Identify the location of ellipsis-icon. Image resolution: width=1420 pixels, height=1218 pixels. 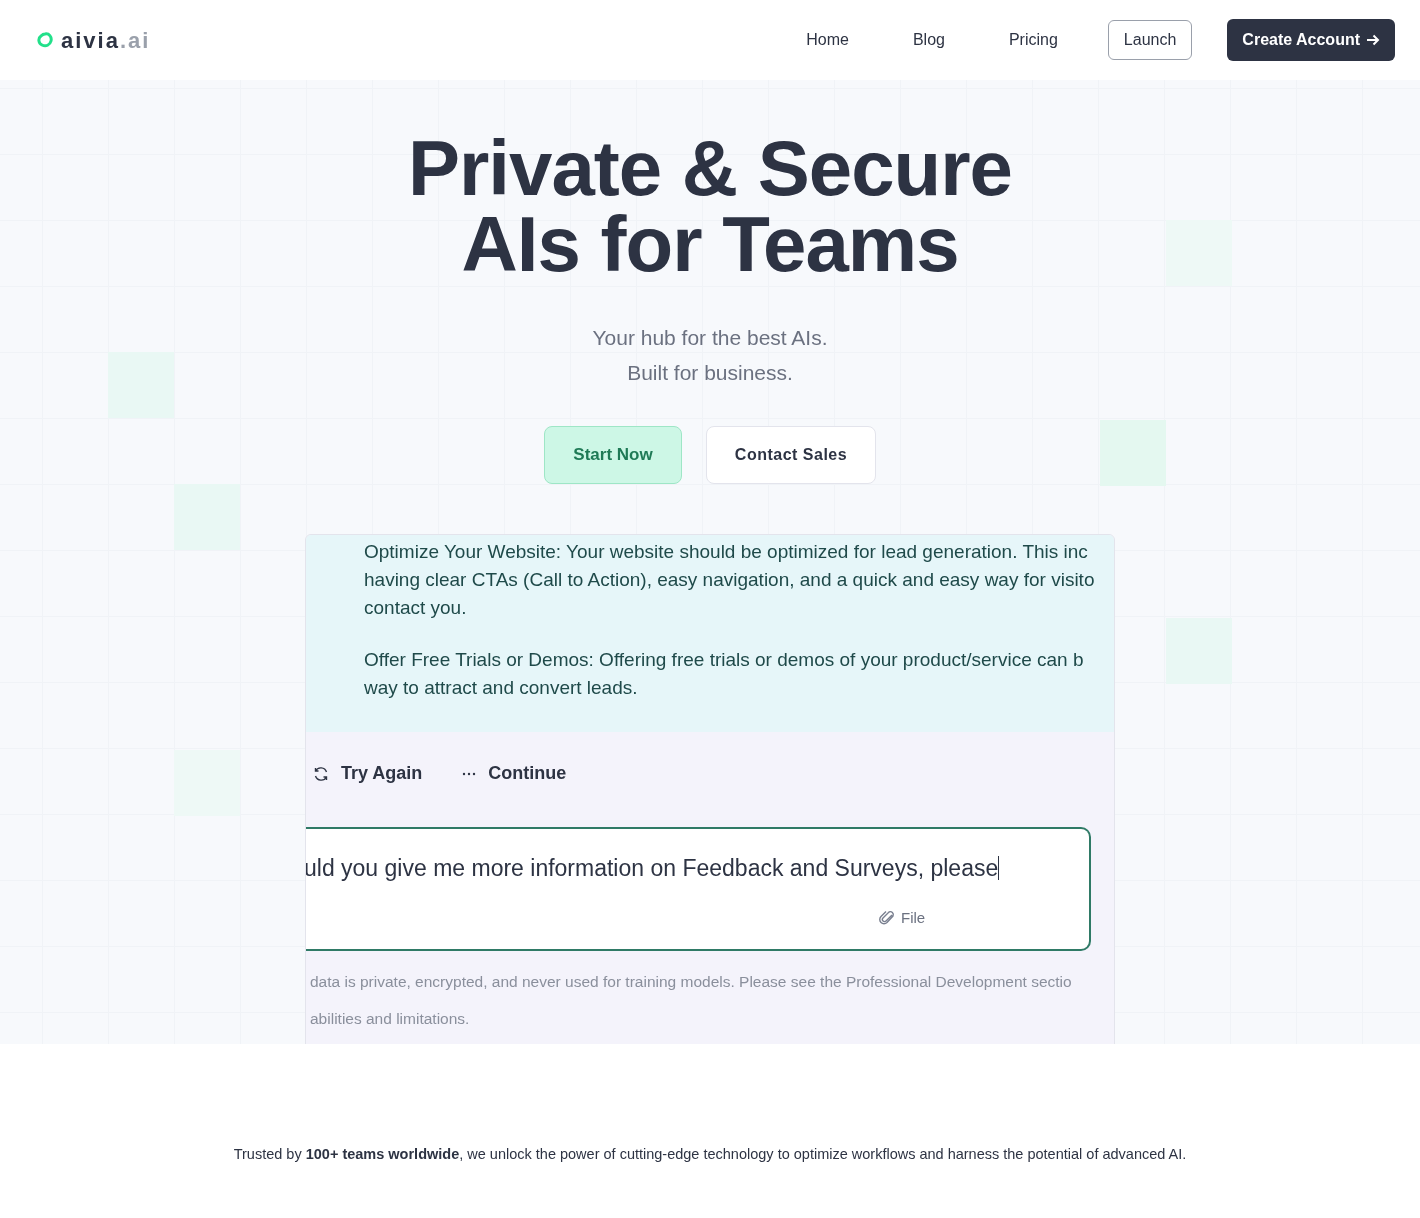
(469, 773).